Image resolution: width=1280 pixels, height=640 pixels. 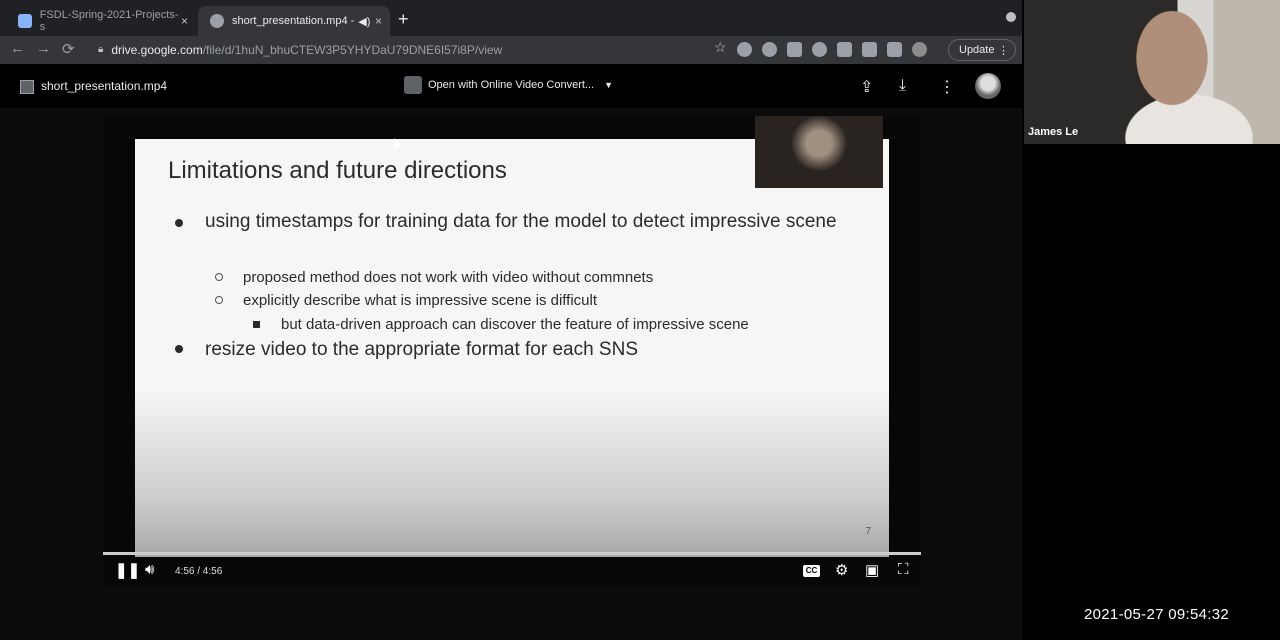 What do you see at coordinates (1152, 72) in the screenshot?
I see `webcam-feed` at bounding box center [1152, 72].